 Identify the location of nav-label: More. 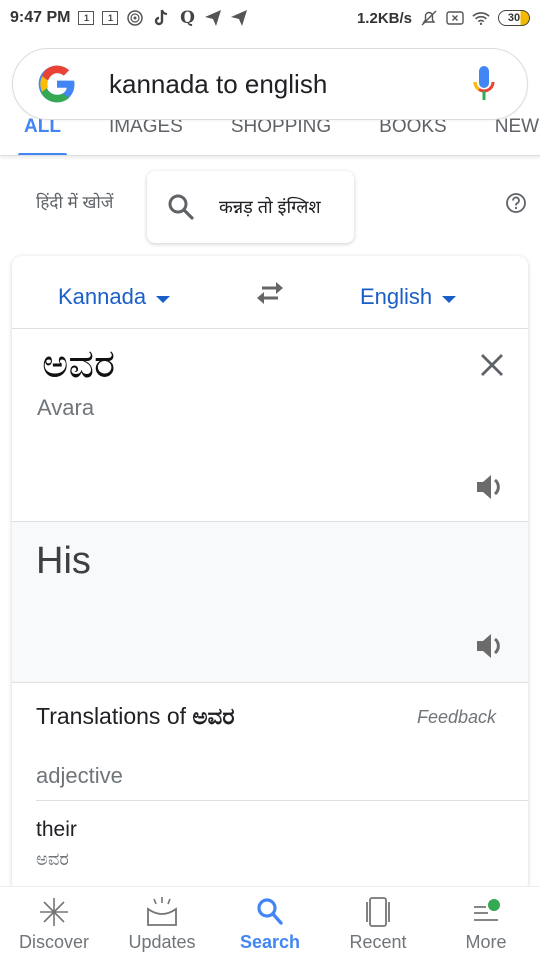
(486, 942).